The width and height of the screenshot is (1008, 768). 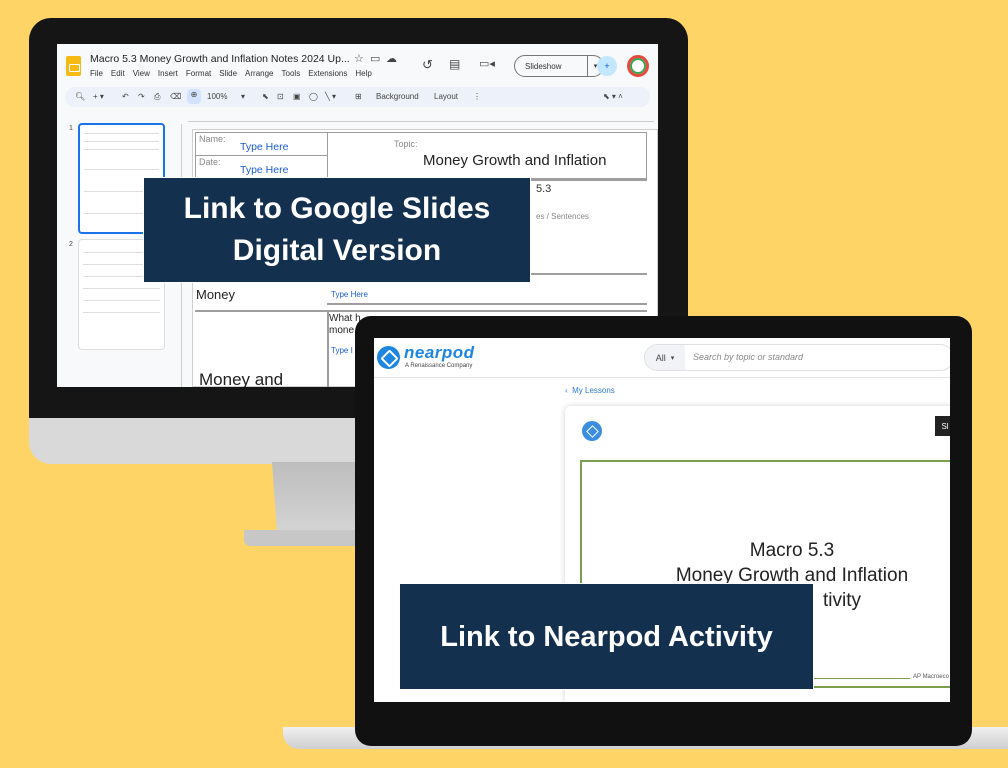 I want to click on cloud-icon: ☁, so click(x=391, y=59).